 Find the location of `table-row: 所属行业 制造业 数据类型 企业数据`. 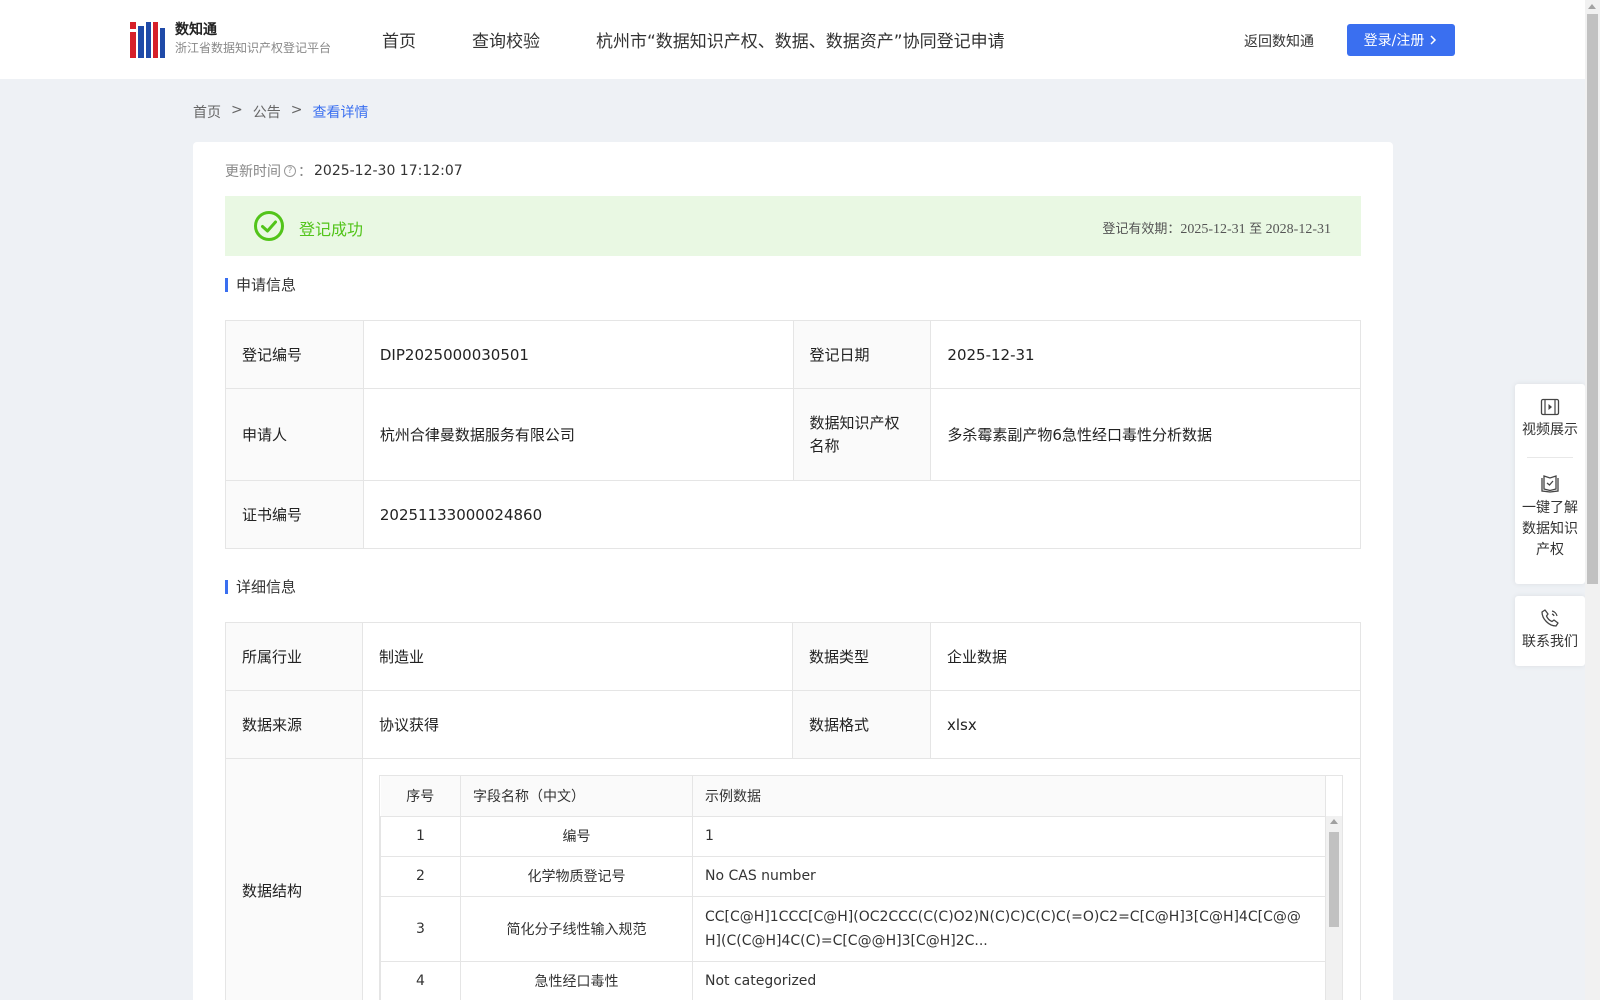

table-row: 所属行业 制造业 数据类型 企业数据 is located at coordinates (793, 656).